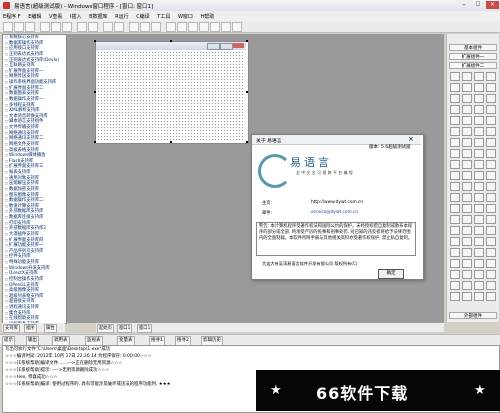 This screenshot has height=413, width=500. Describe the element at coordinates (143, 15) in the screenshot. I see `menu-compile: C编译` at that location.